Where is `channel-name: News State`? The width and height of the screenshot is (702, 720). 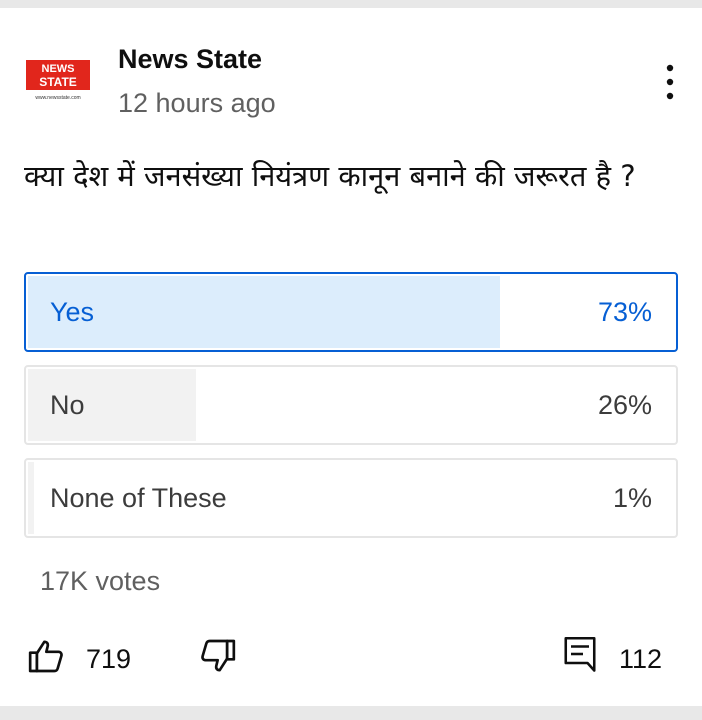 channel-name: News State is located at coordinates (190, 59).